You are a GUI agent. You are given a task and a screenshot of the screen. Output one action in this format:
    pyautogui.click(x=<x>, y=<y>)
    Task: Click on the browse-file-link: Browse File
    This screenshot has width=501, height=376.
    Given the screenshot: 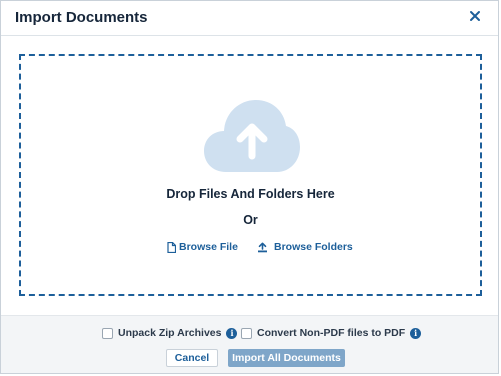 What is the action you would take?
    pyautogui.click(x=202, y=247)
    